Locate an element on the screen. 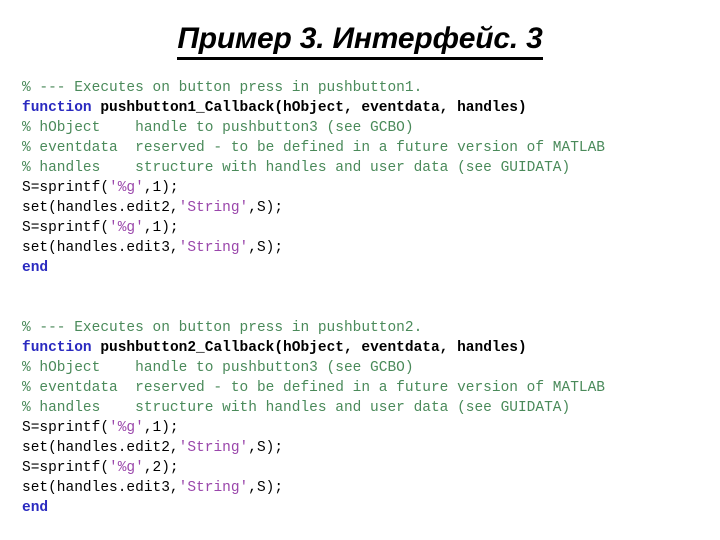 This screenshot has height=540, width=720. title-container: Пример 3. Интерфейс. 3 is located at coordinates (360, 41).